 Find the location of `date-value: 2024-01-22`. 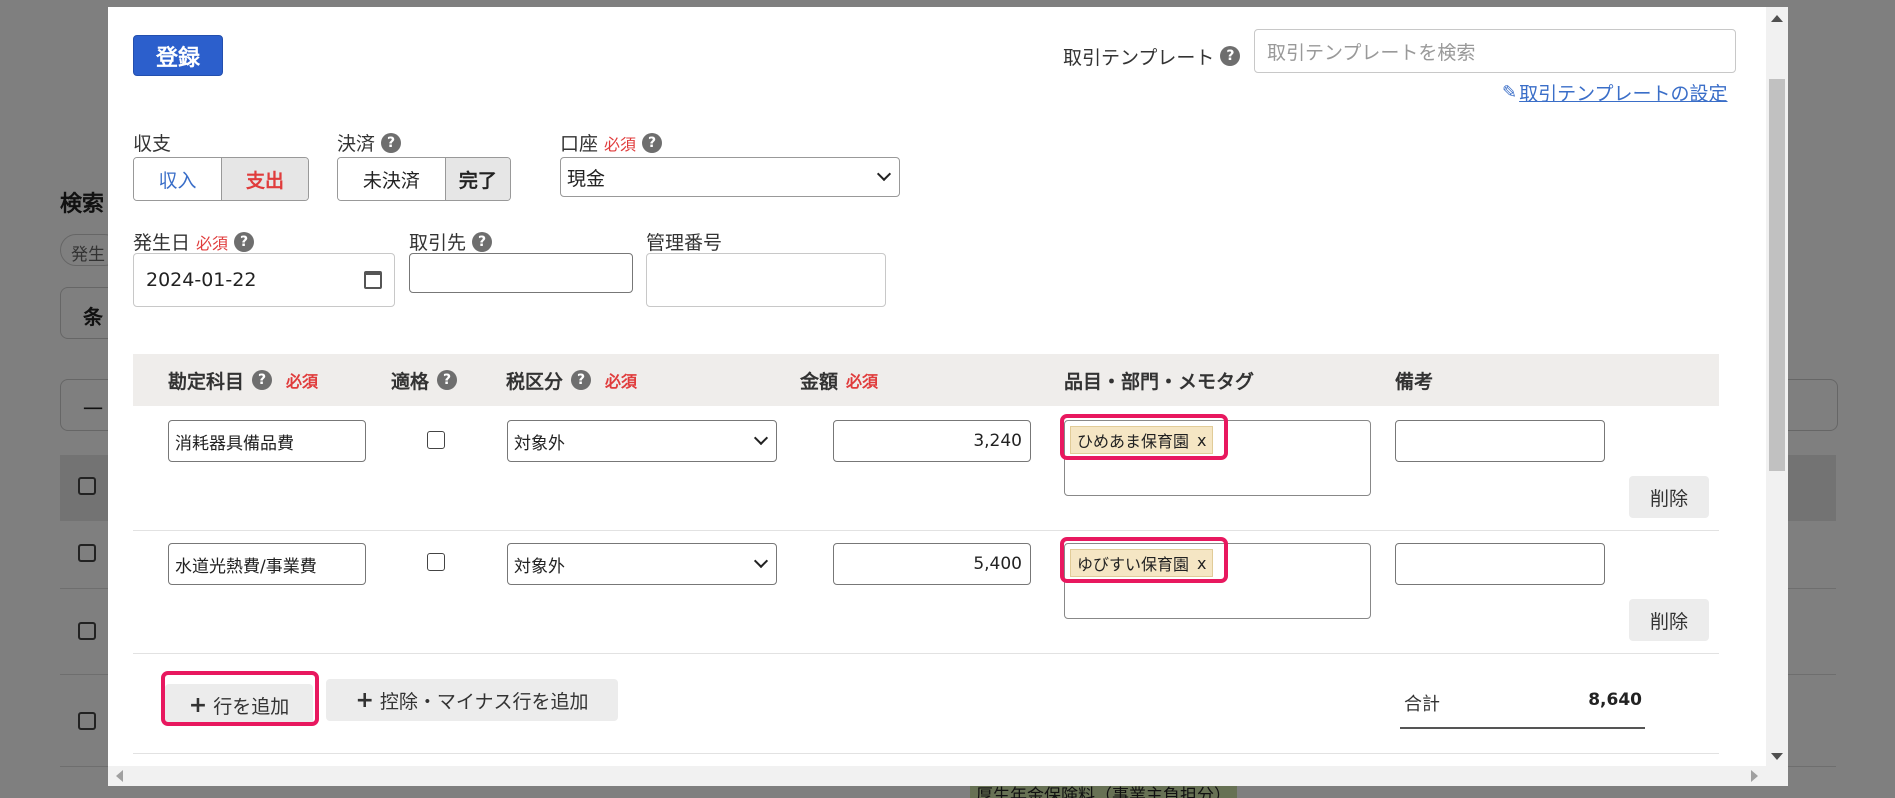

date-value: 2024-01-22 is located at coordinates (201, 280).